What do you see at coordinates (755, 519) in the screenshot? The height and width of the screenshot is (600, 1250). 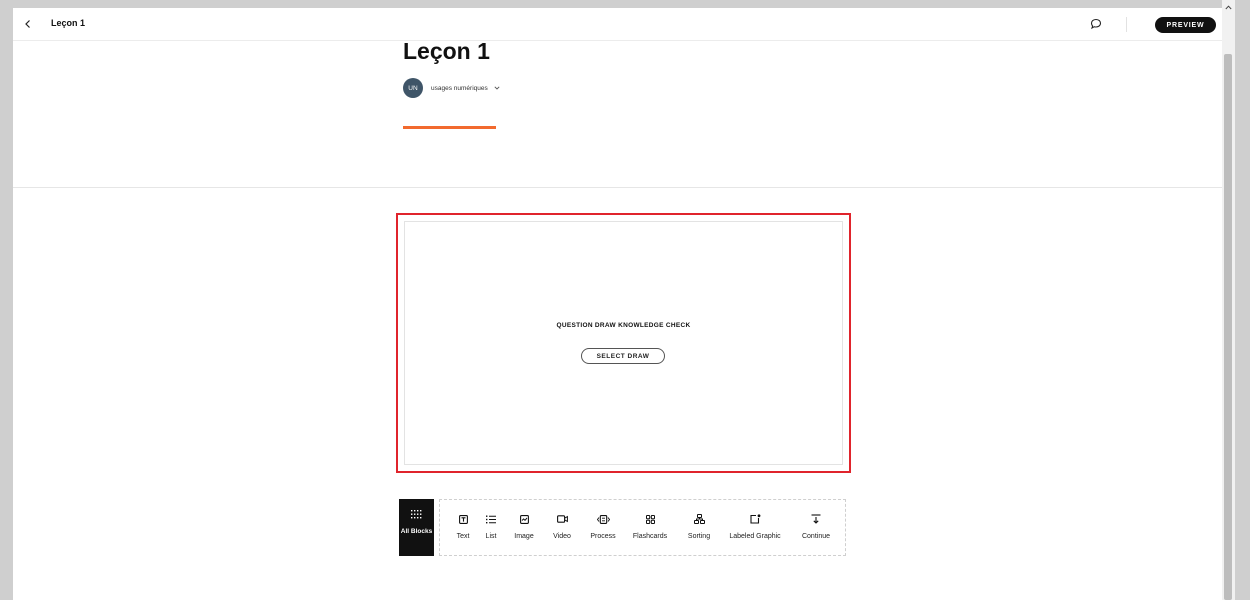 I see `labeled-graphic-icon` at bounding box center [755, 519].